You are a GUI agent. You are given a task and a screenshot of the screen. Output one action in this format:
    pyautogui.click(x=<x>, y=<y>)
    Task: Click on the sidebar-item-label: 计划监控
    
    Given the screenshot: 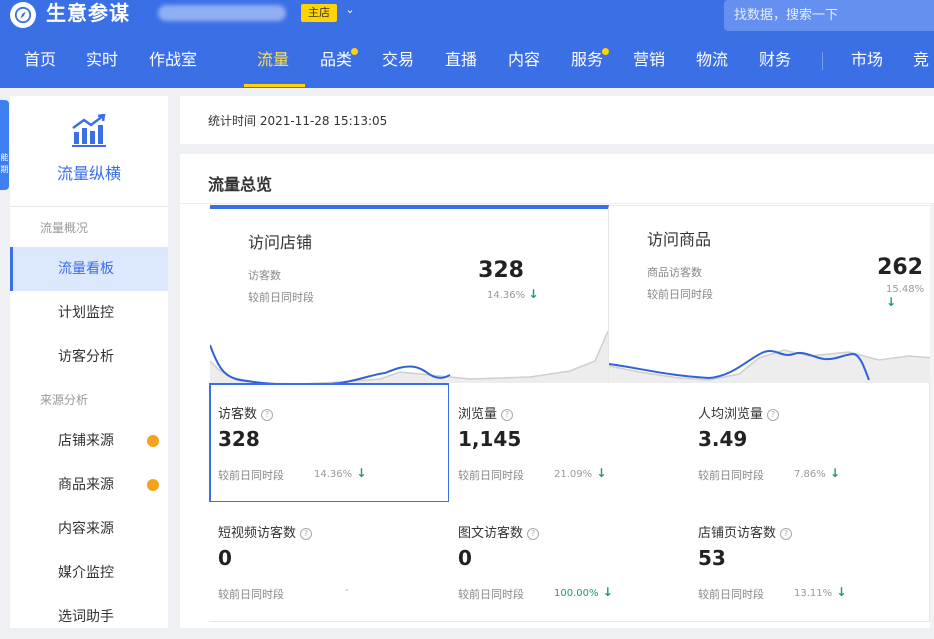 What is the action you would take?
    pyautogui.click(x=86, y=313)
    